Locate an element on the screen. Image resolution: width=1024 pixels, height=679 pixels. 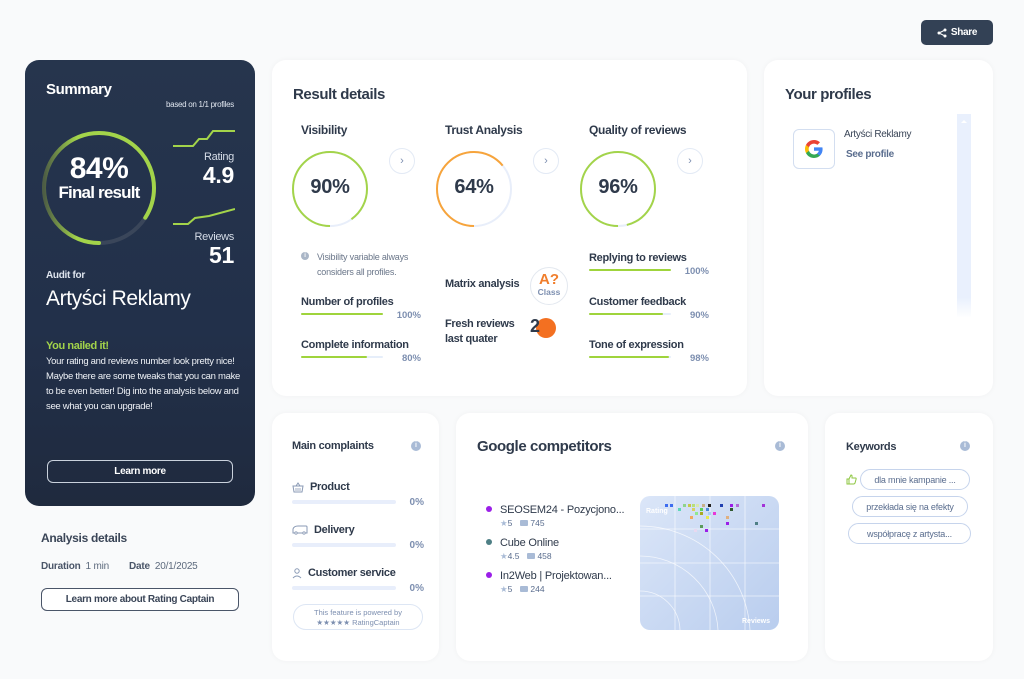
complaint-label: Customer service is located at coordinates (352, 573).